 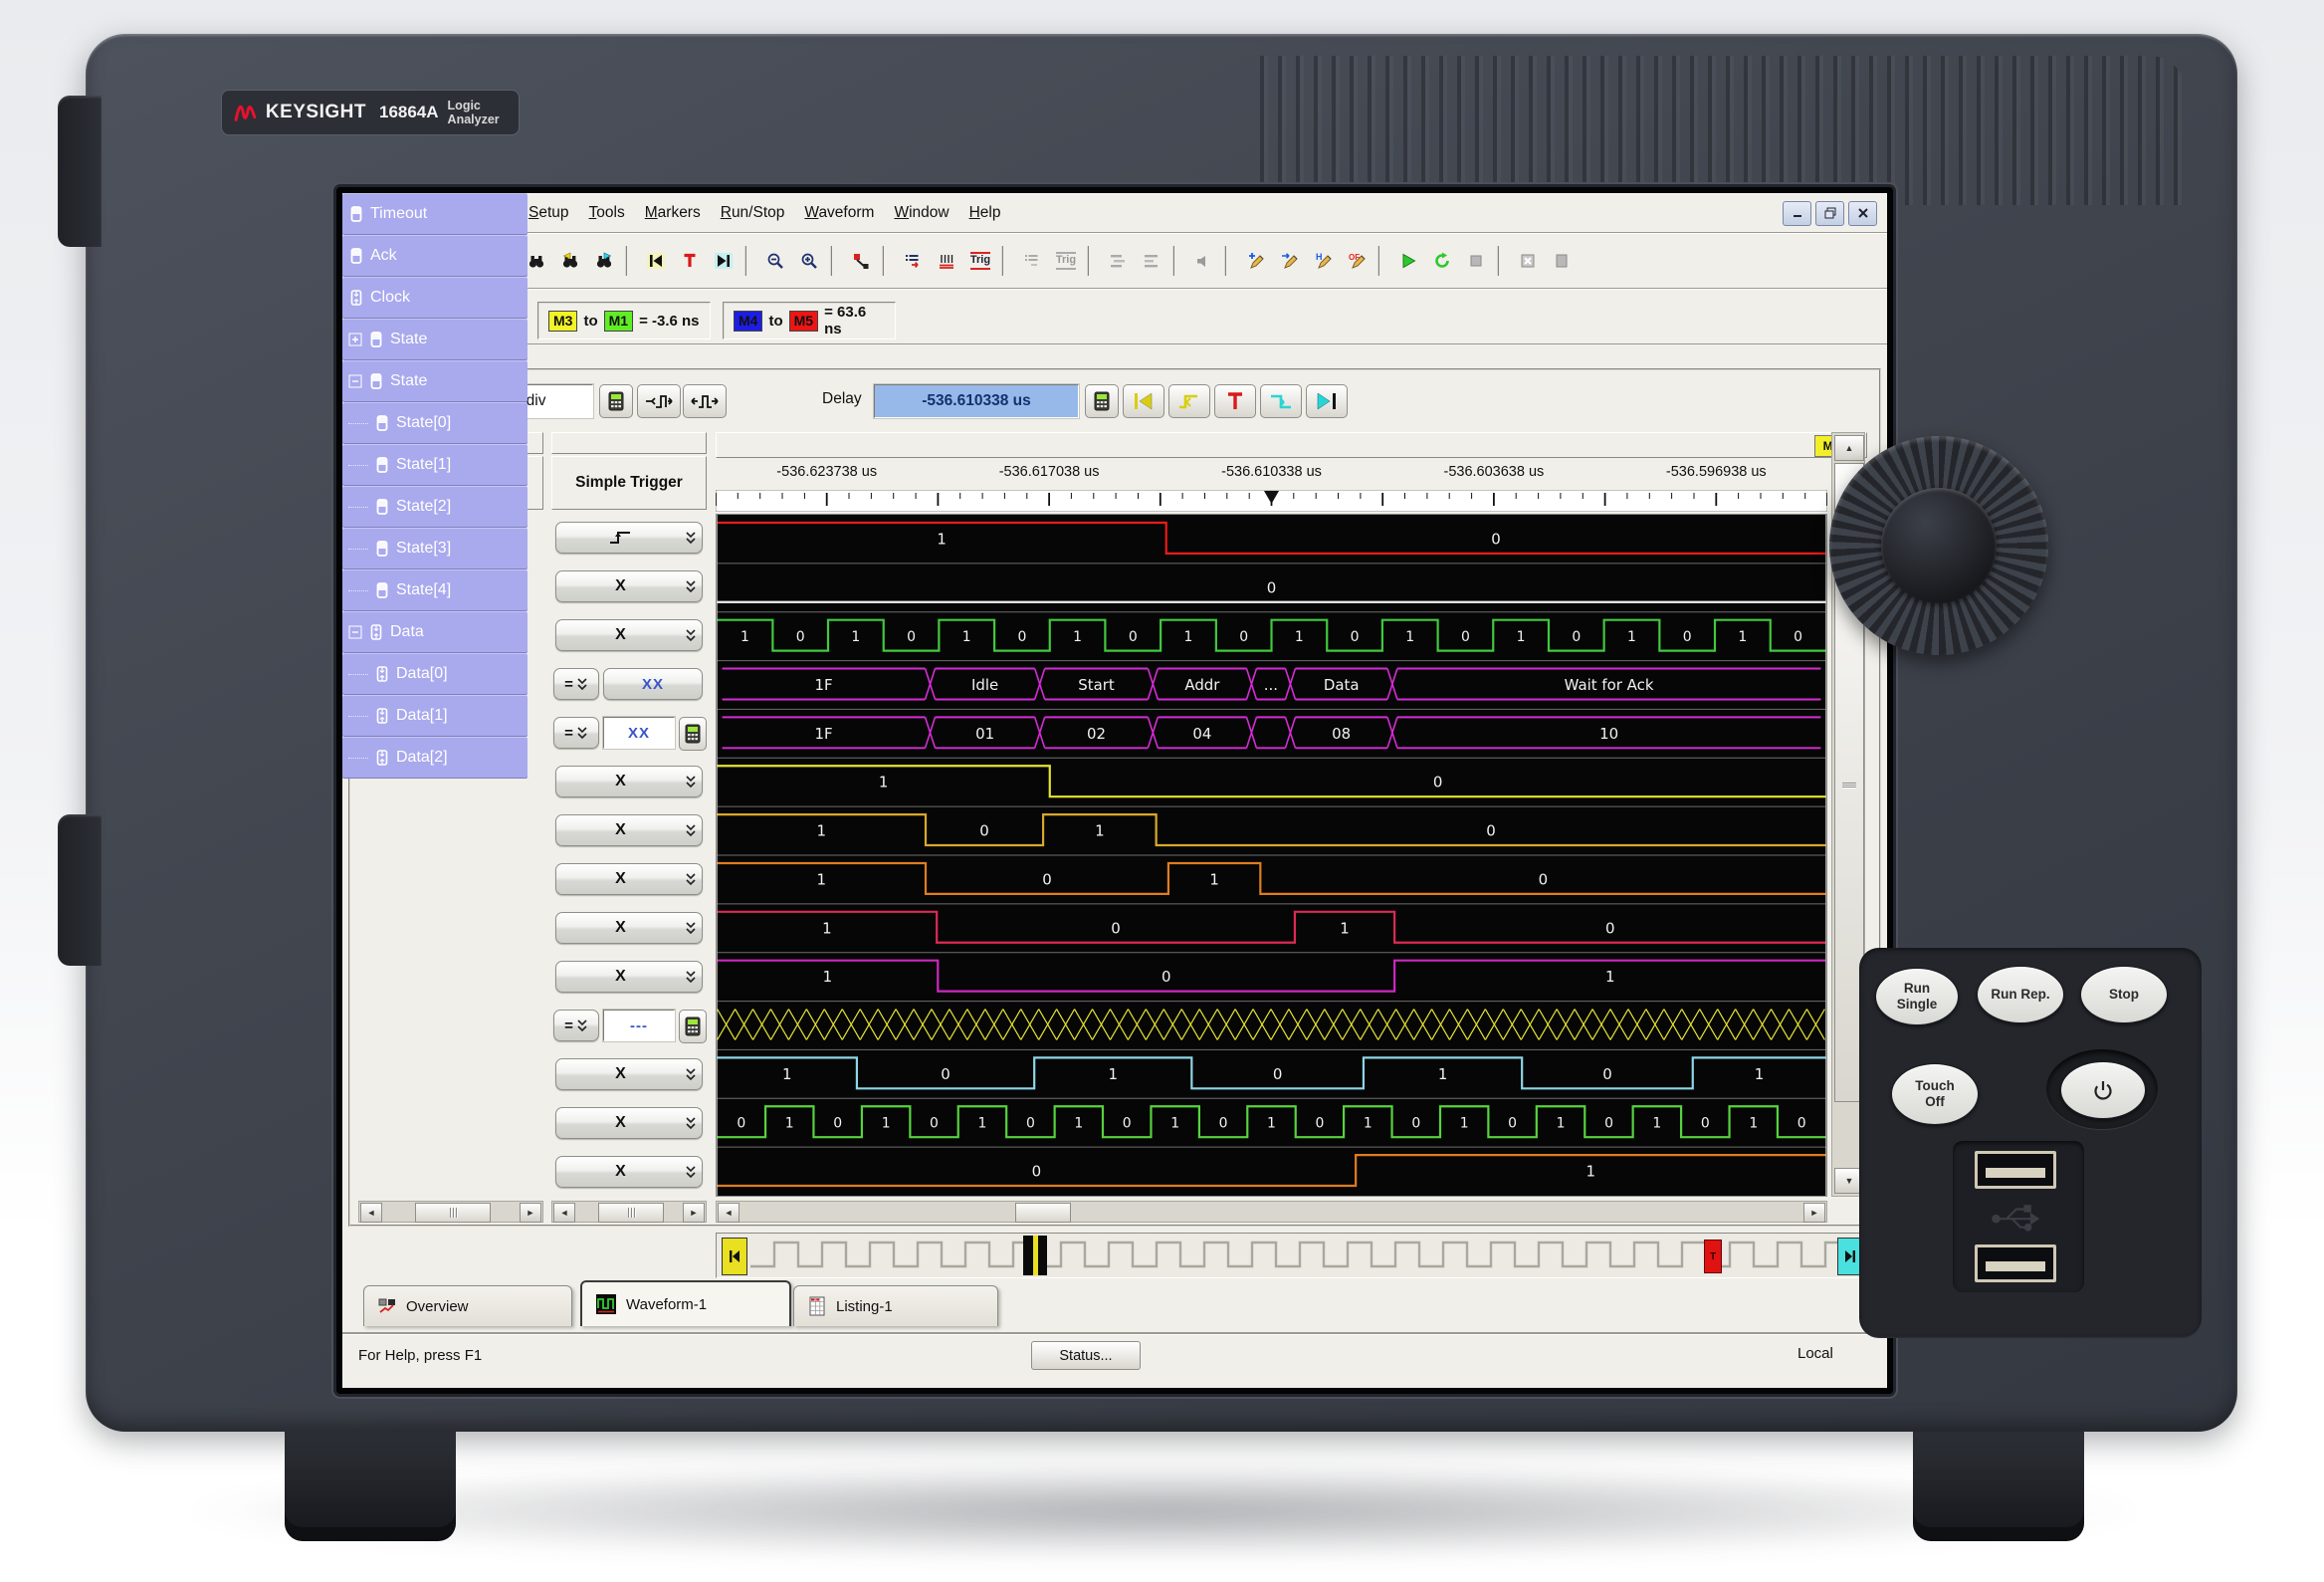 I want to click on navigator-position-marker, so click(x=1035, y=1255).